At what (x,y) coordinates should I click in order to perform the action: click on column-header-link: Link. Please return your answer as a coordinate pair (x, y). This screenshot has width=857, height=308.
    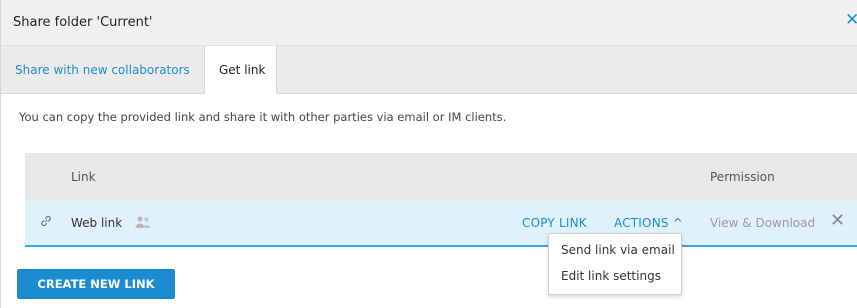
    Looking at the image, I should click on (83, 177).